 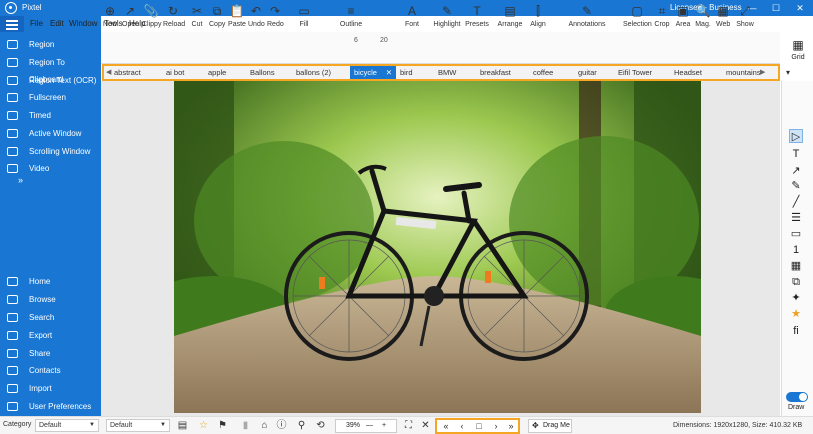 I want to click on drag-me-button: ✥ Drag Me, so click(x=550, y=426).